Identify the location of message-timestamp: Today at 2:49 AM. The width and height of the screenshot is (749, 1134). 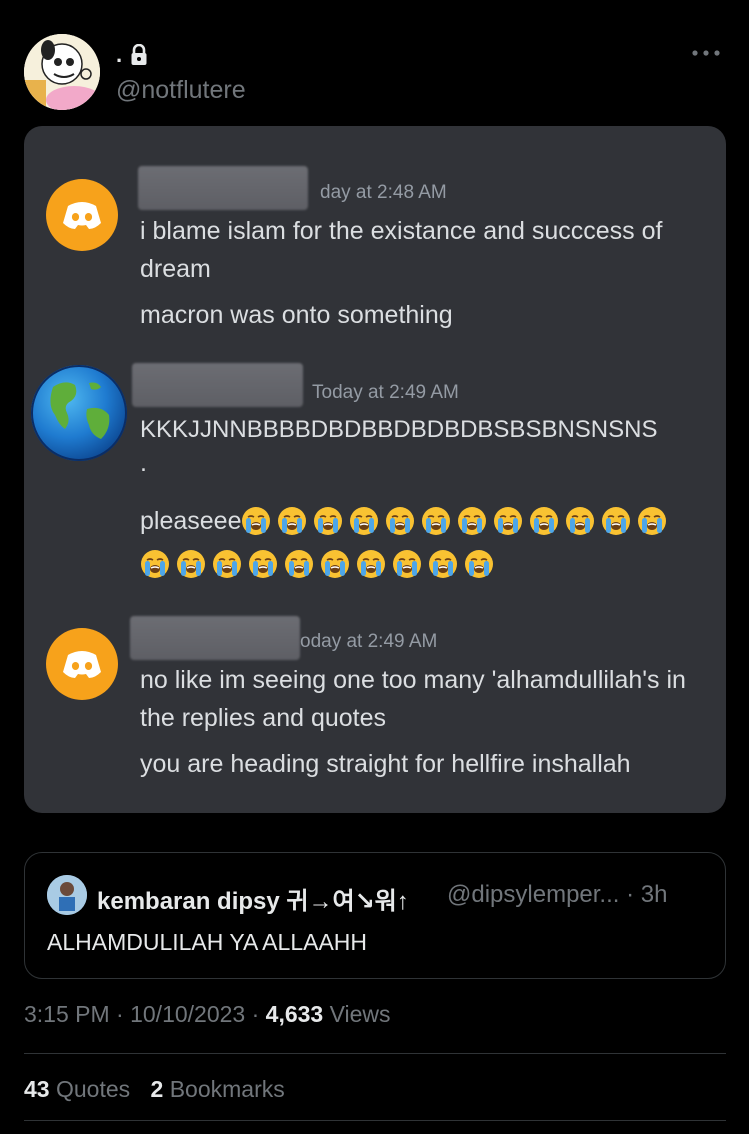
(385, 392).